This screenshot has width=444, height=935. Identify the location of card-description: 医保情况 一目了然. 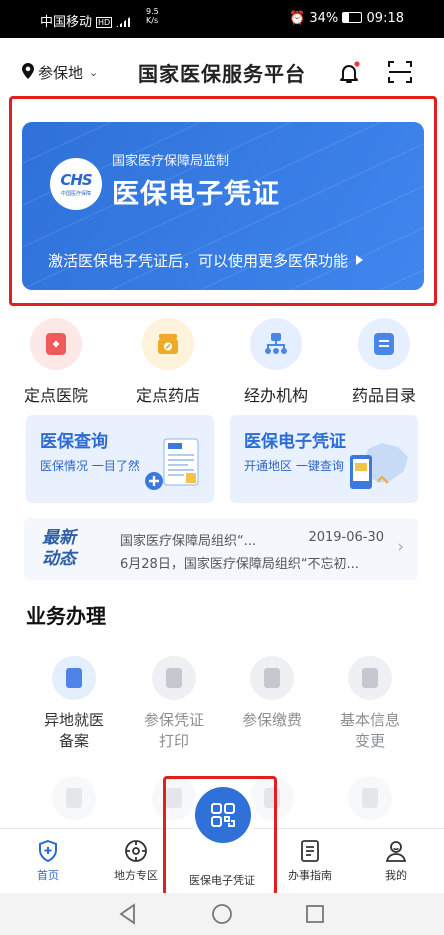
(90, 466).